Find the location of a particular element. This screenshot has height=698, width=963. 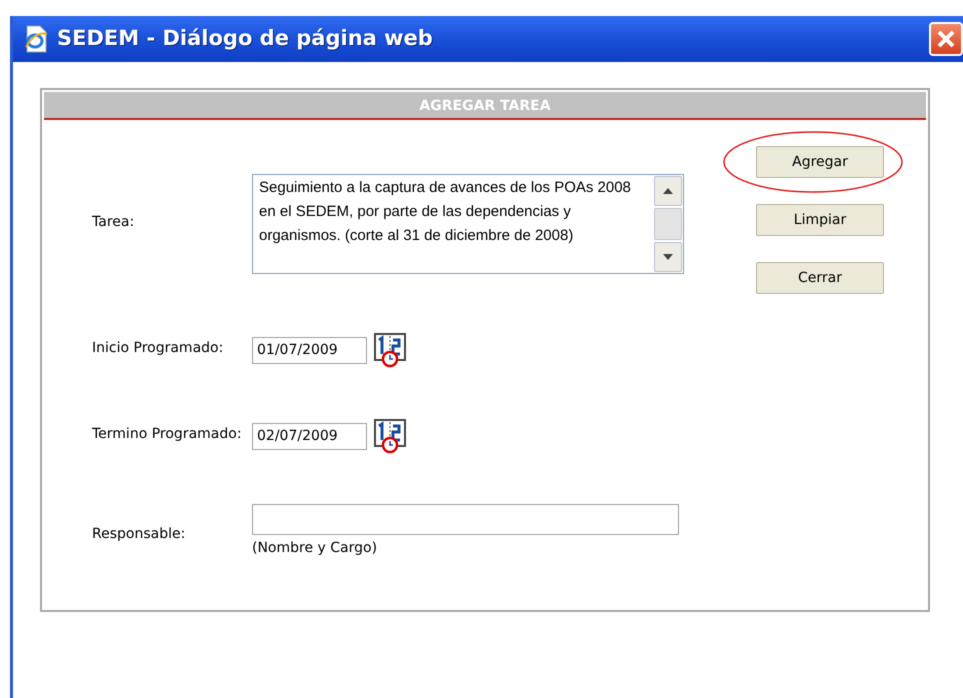

scroll-thumb is located at coordinates (668, 224).